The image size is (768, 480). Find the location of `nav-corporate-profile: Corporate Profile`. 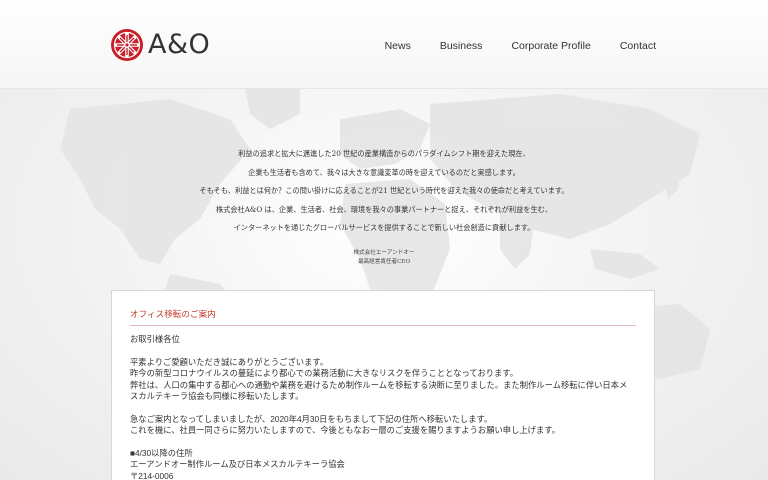

nav-corporate-profile: Corporate Profile is located at coordinates (550, 46).